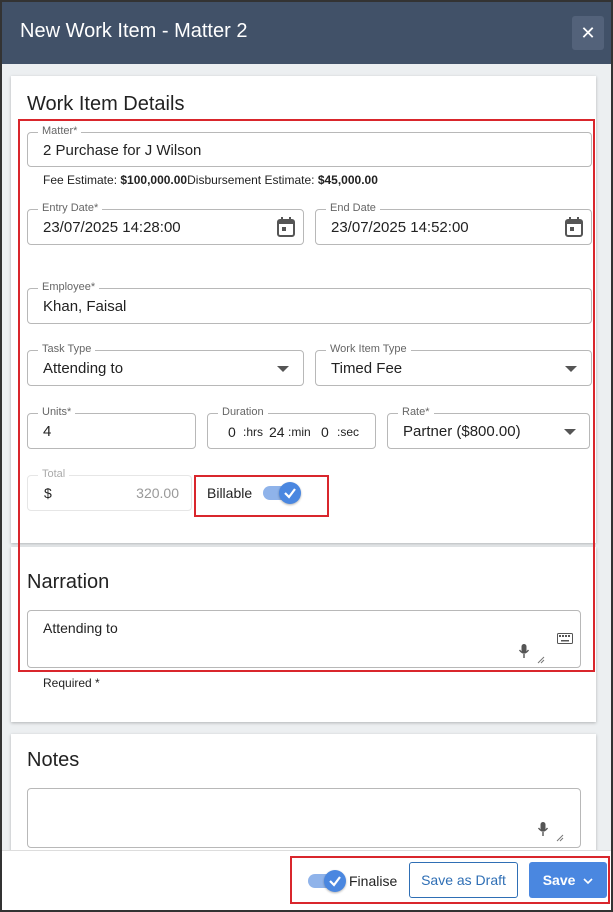 Image resolution: width=613 pixels, height=912 pixels. I want to click on resize-handle-icon, so click(560, 838).